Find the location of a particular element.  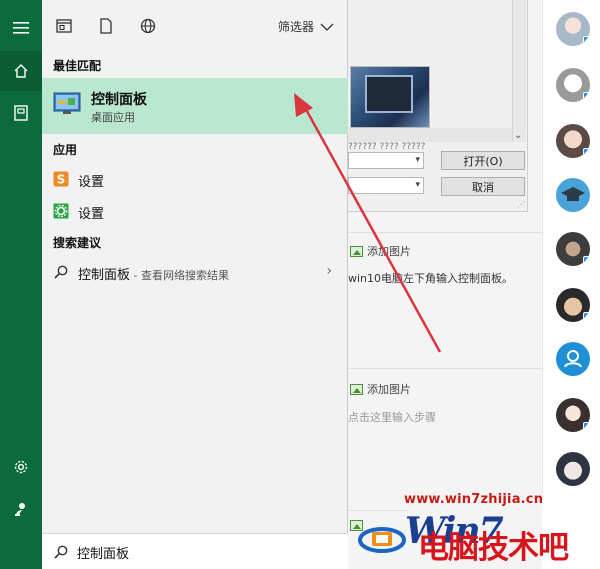

home-icon is located at coordinates (21, 71).